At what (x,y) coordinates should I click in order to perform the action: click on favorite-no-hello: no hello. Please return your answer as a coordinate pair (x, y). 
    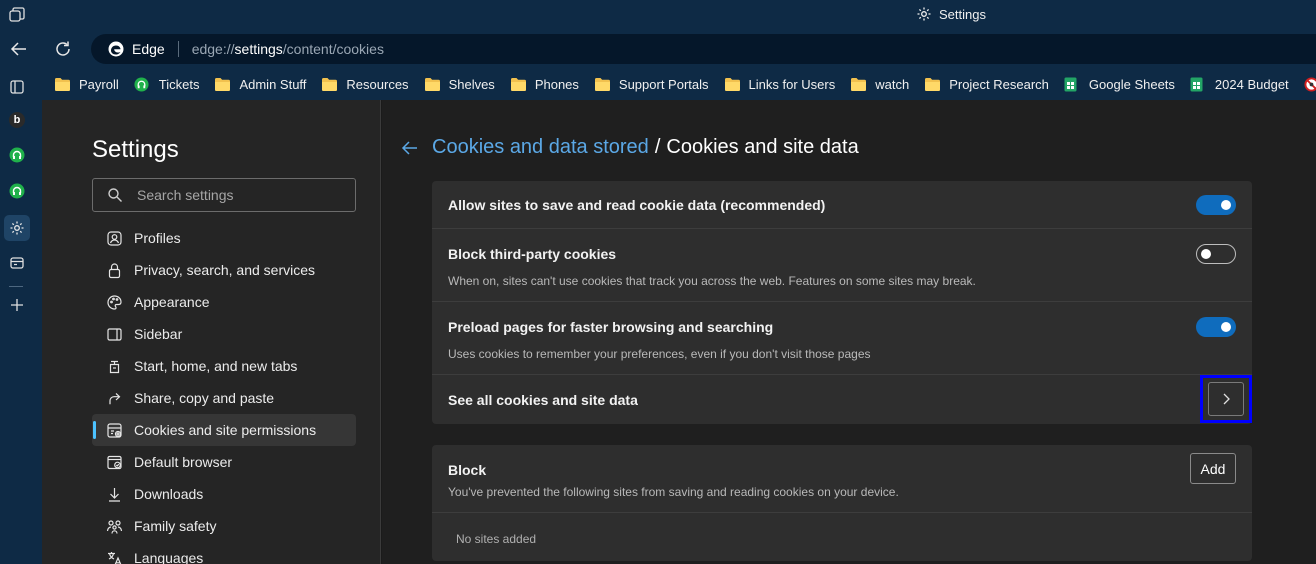
    Looking at the image, I should click on (1310, 84).